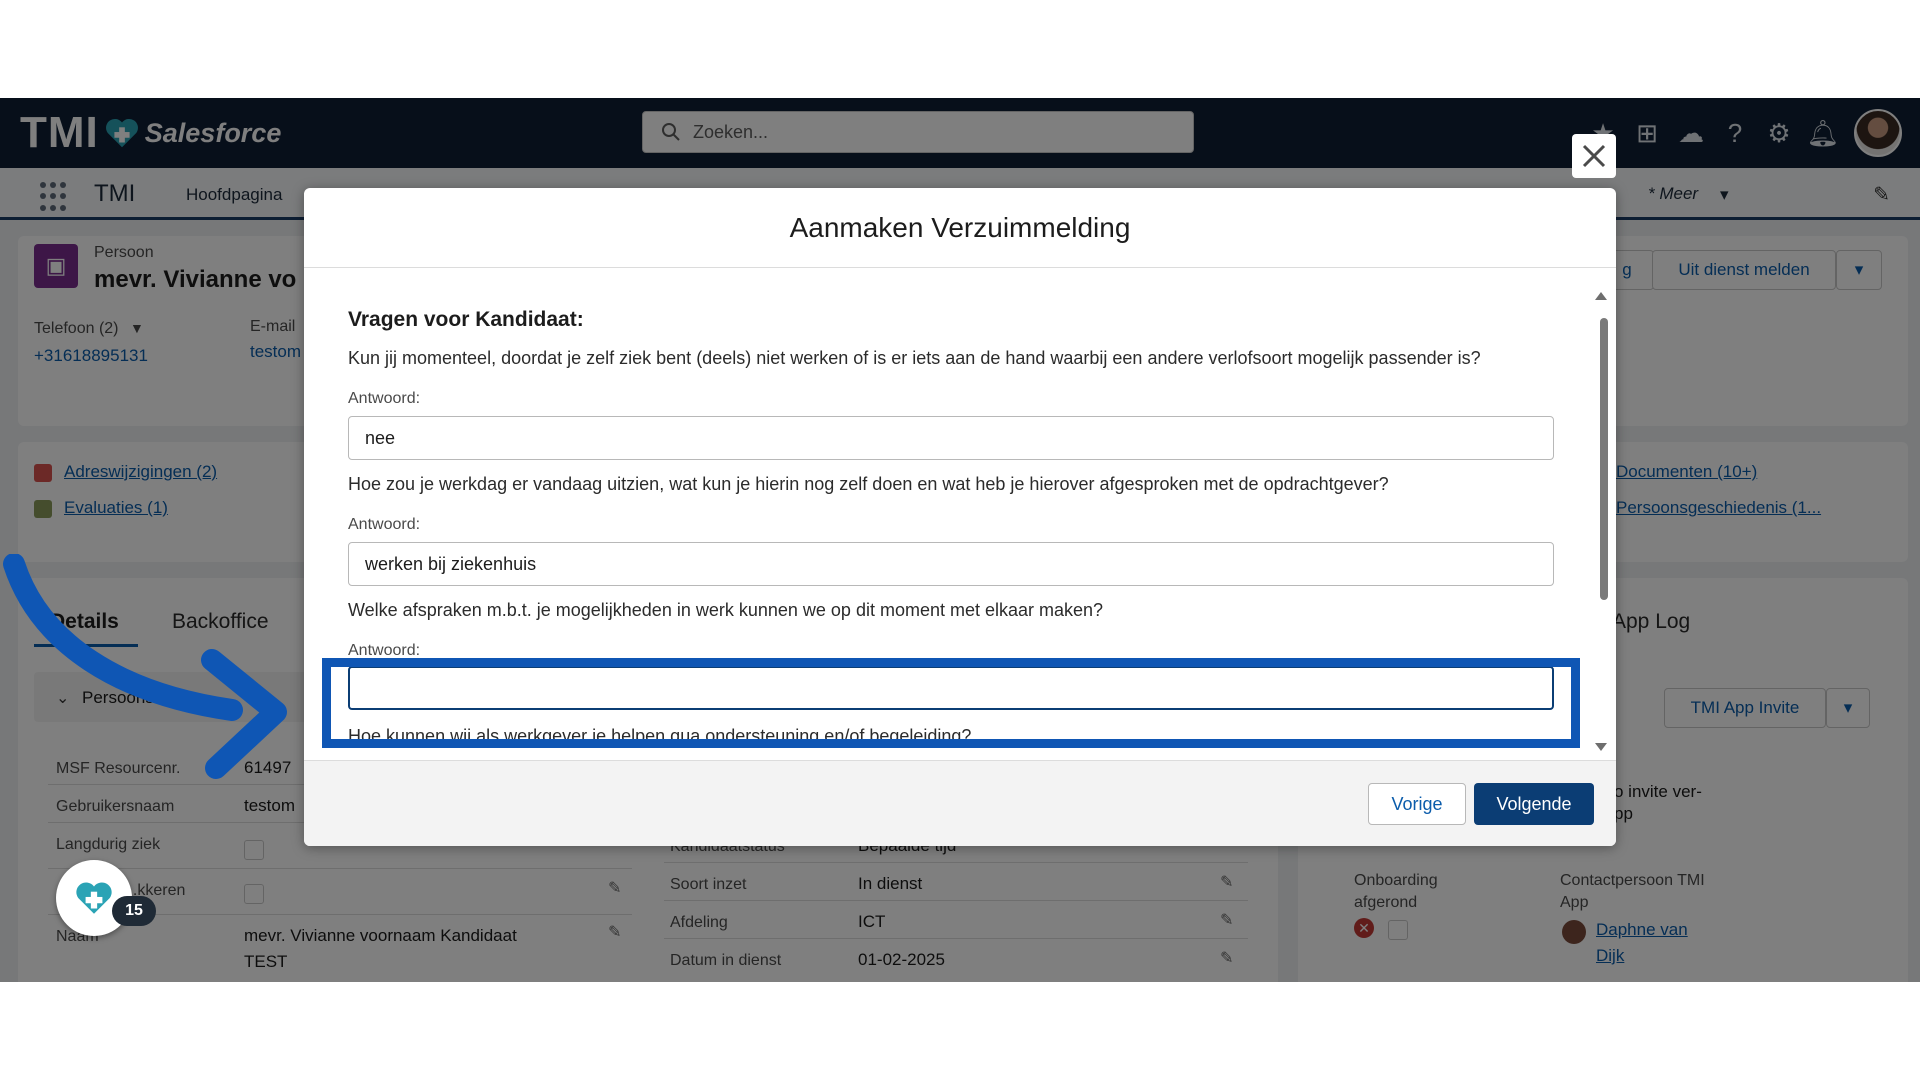  I want to click on answer-2-input, so click(951, 564).